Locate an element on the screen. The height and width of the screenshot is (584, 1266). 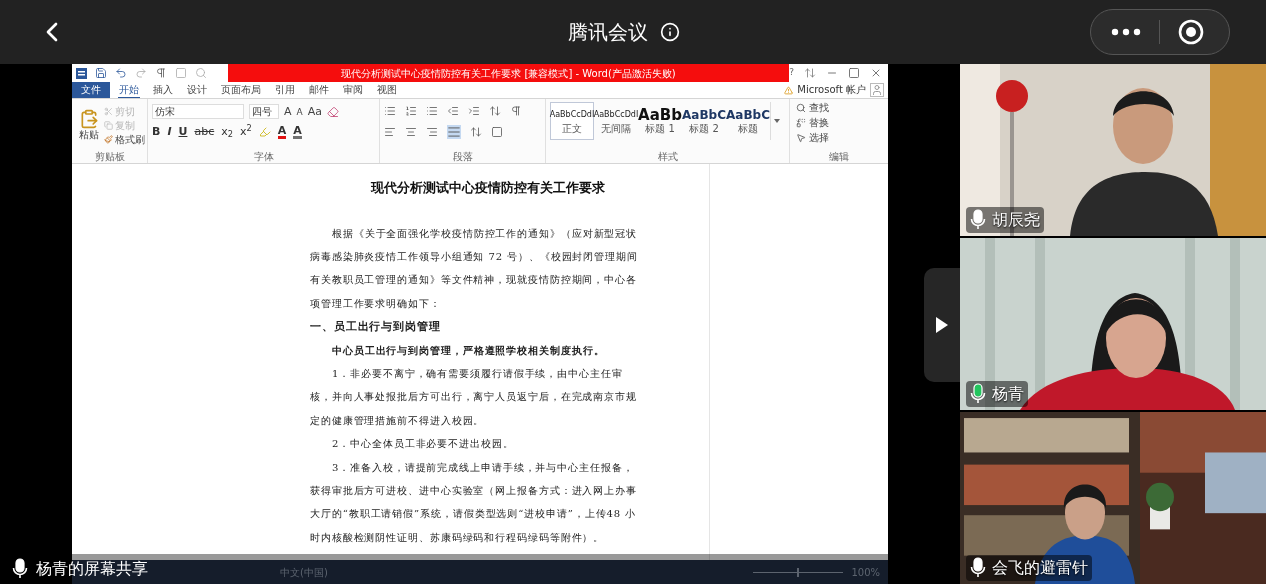
decrease-indent-icon is located at coordinates (453, 111).